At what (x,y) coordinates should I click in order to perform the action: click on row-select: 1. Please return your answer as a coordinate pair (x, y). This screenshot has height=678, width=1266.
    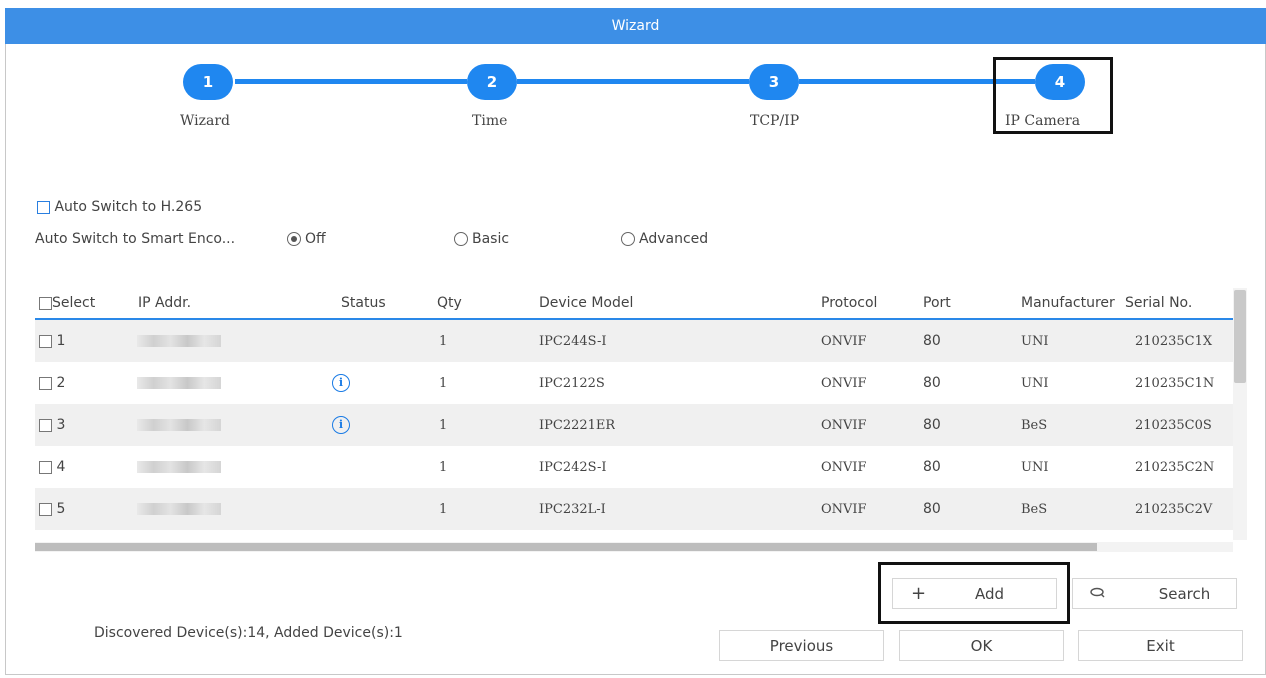
    Looking at the image, I should click on (52, 341).